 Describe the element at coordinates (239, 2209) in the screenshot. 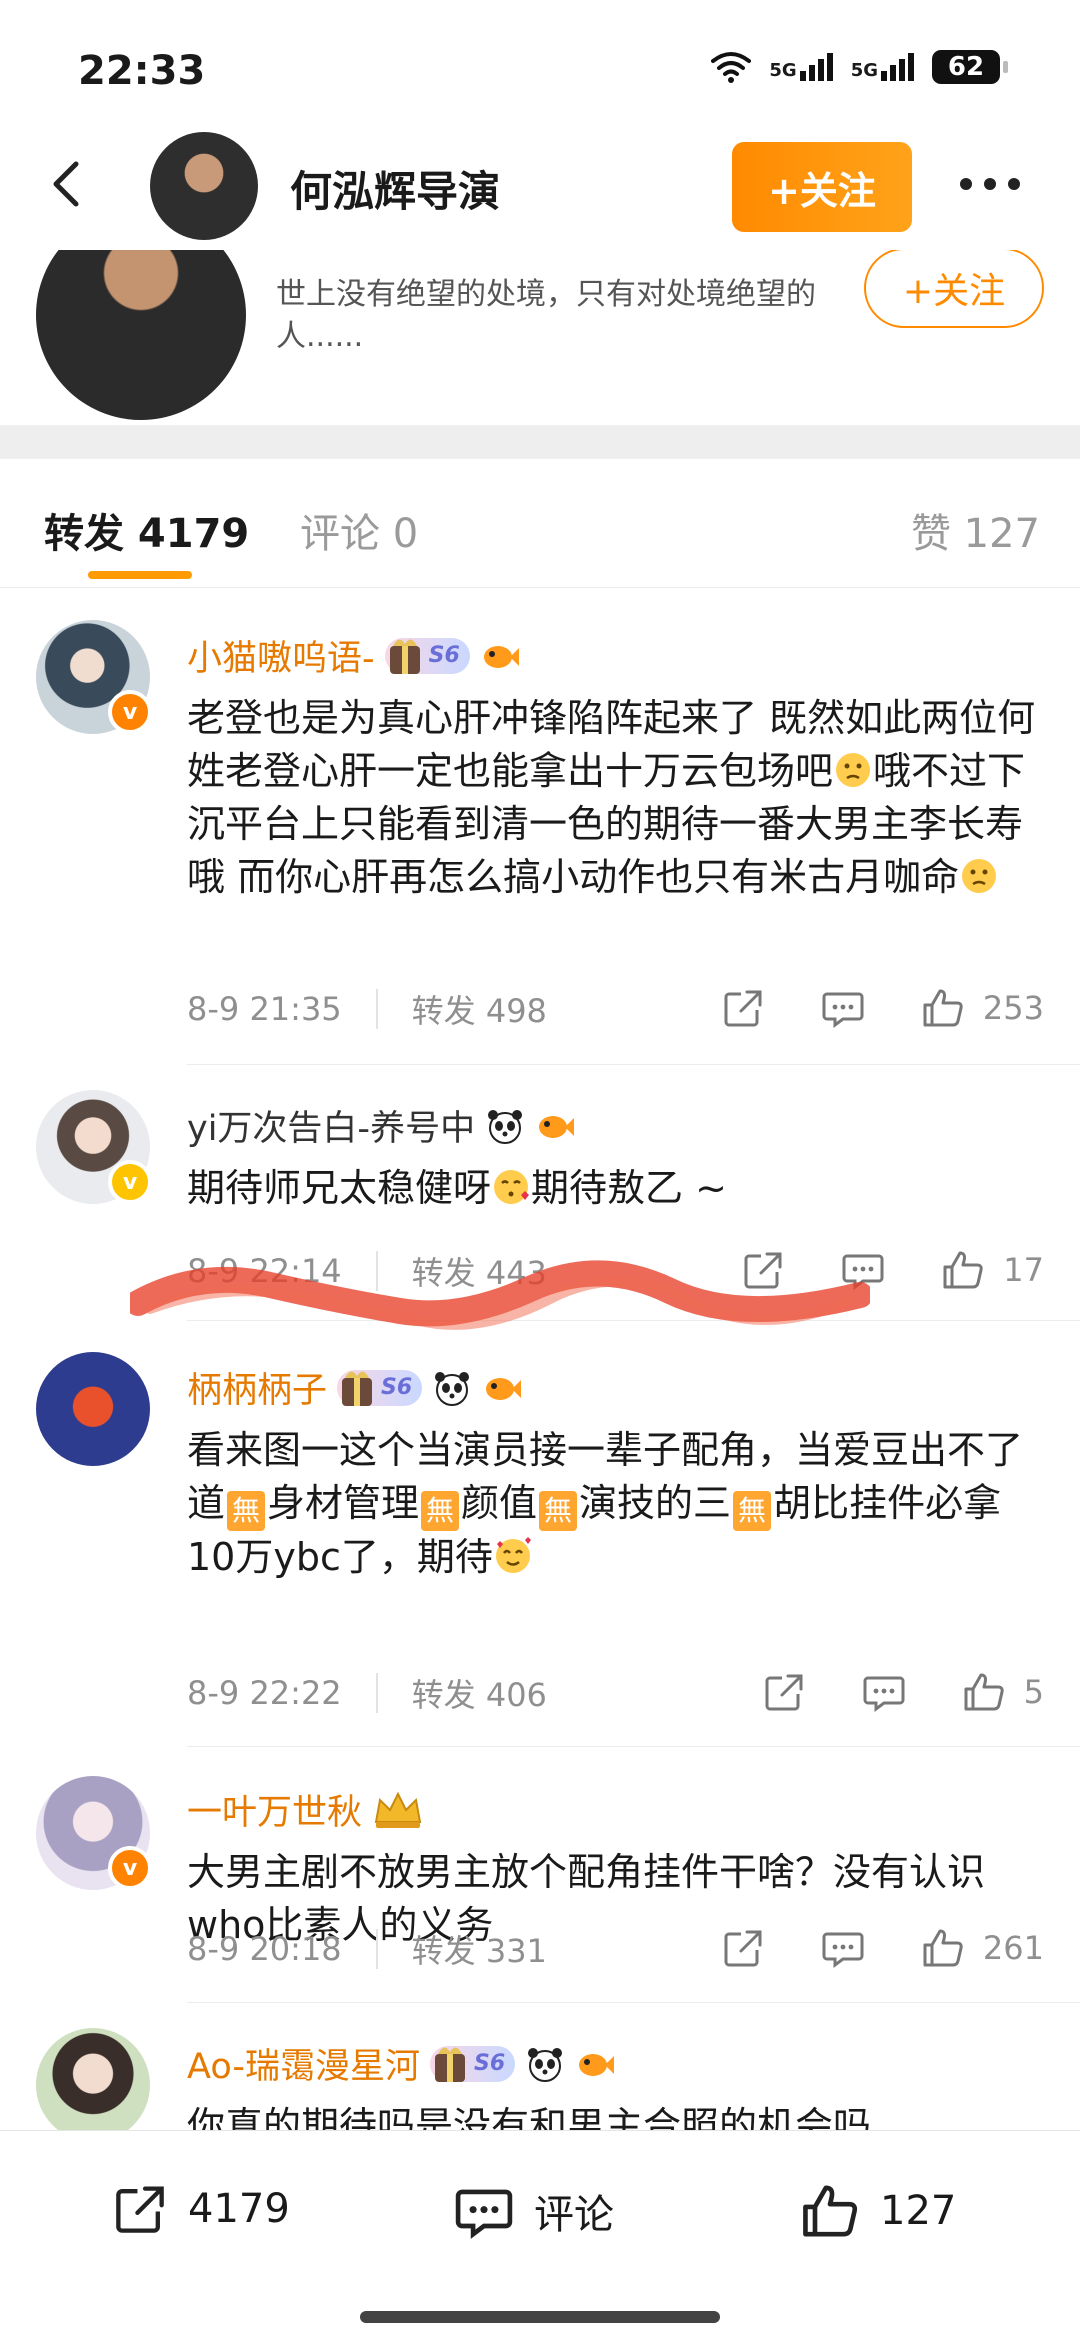

I see `repost-count: 4179` at that location.